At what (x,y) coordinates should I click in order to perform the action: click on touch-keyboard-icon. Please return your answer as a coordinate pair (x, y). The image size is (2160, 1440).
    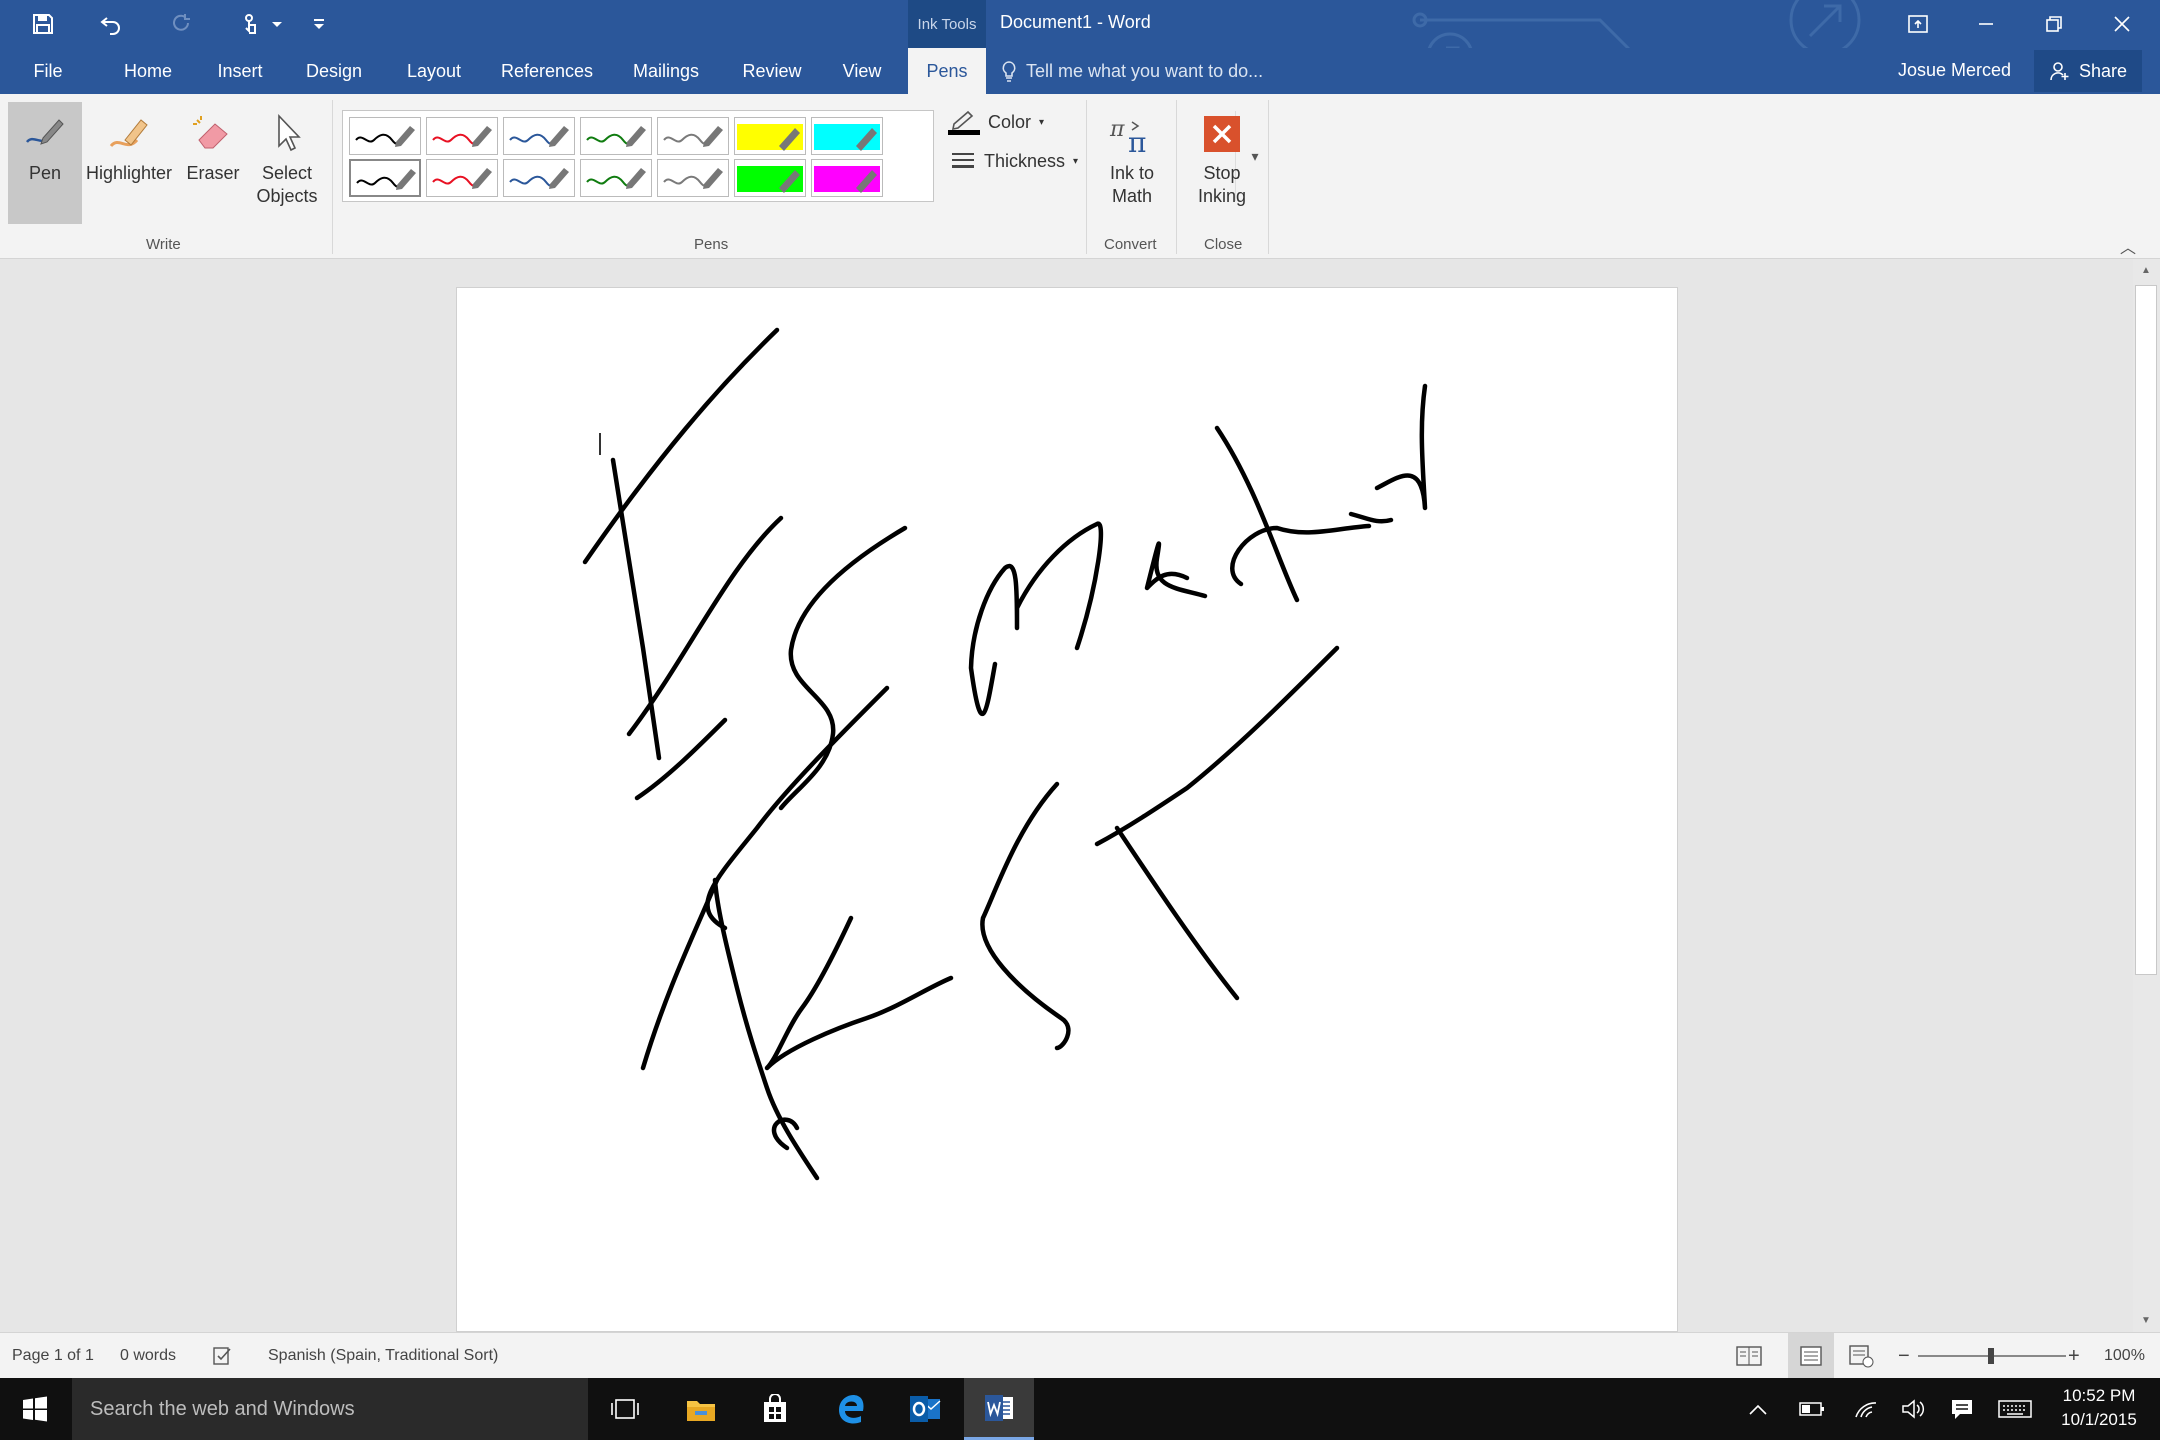
    Looking at the image, I should click on (2015, 1409).